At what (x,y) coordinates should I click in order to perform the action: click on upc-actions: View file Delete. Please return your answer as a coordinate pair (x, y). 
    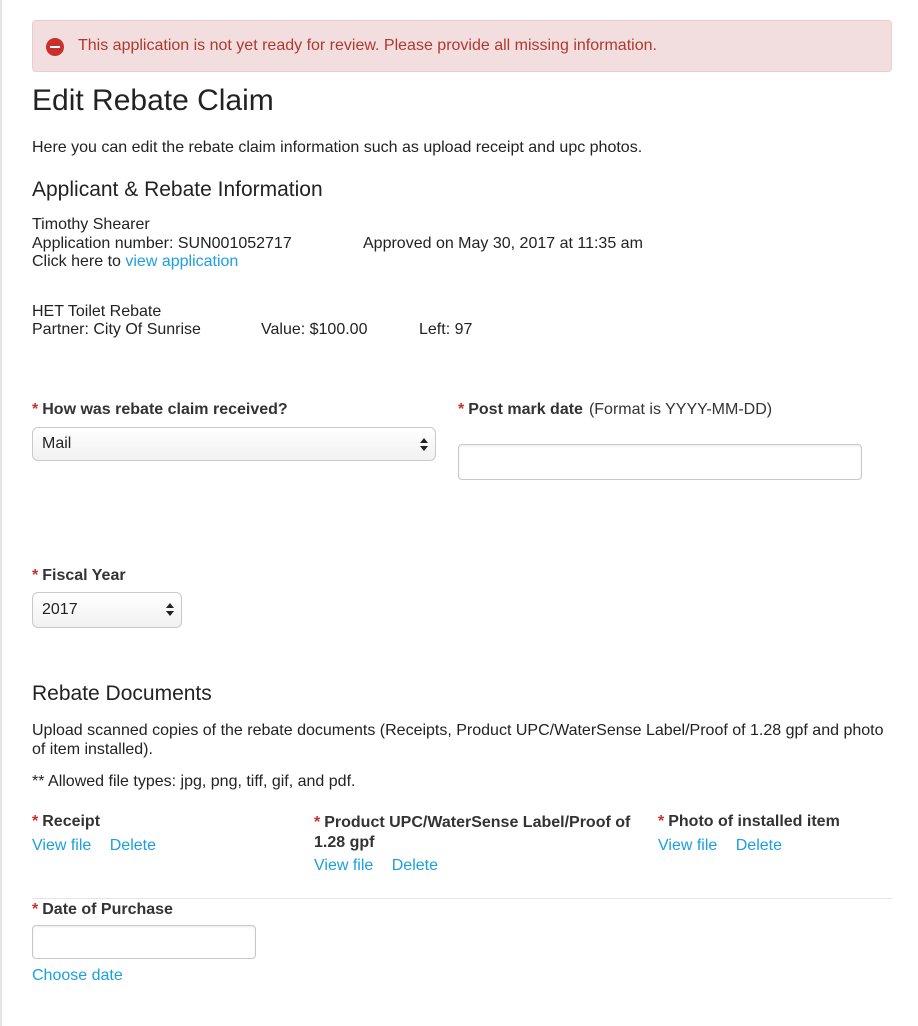
    Looking at the image, I should click on (376, 866).